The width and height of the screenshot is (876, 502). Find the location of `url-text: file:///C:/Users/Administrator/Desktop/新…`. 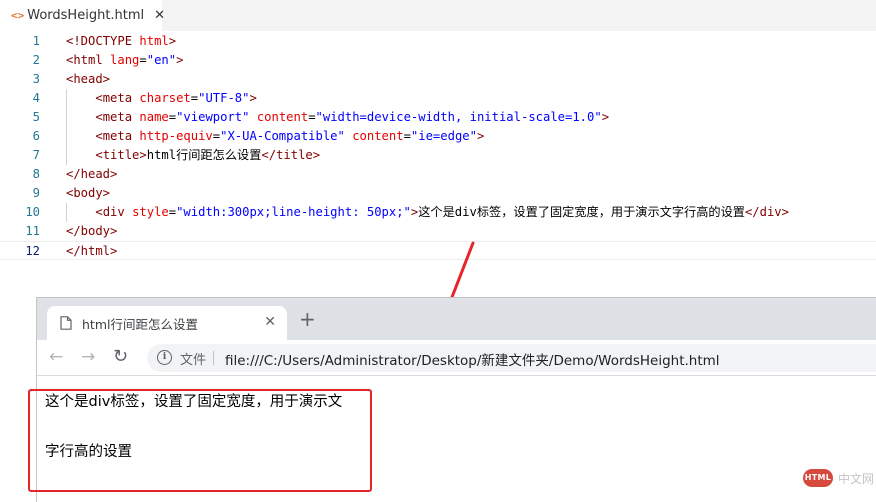

url-text: file:///C:/Users/Administrator/Desktop/新… is located at coordinates (472, 359).